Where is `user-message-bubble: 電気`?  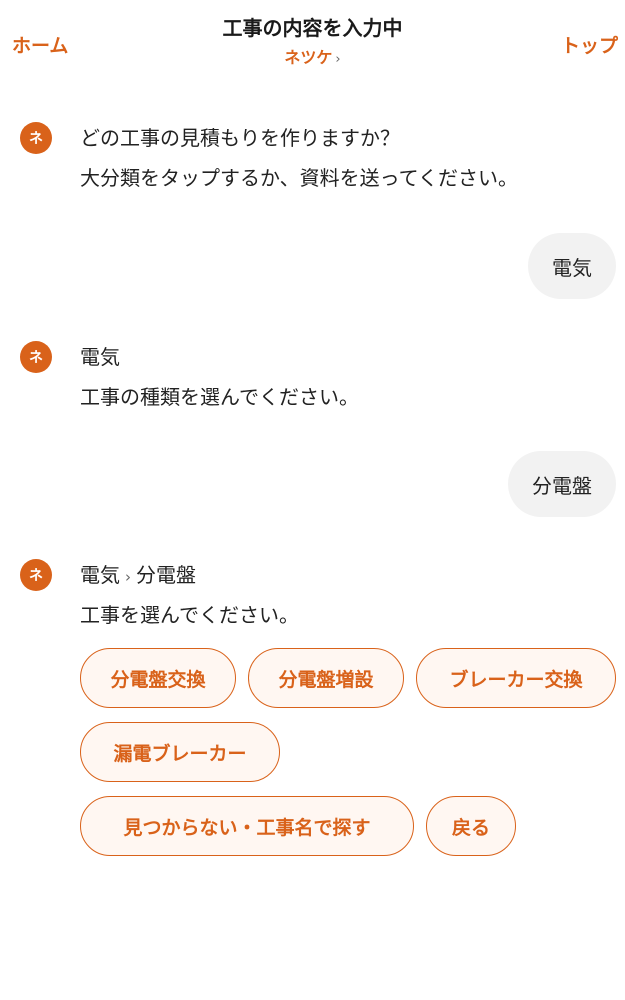 user-message-bubble: 電気 is located at coordinates (572, 266).